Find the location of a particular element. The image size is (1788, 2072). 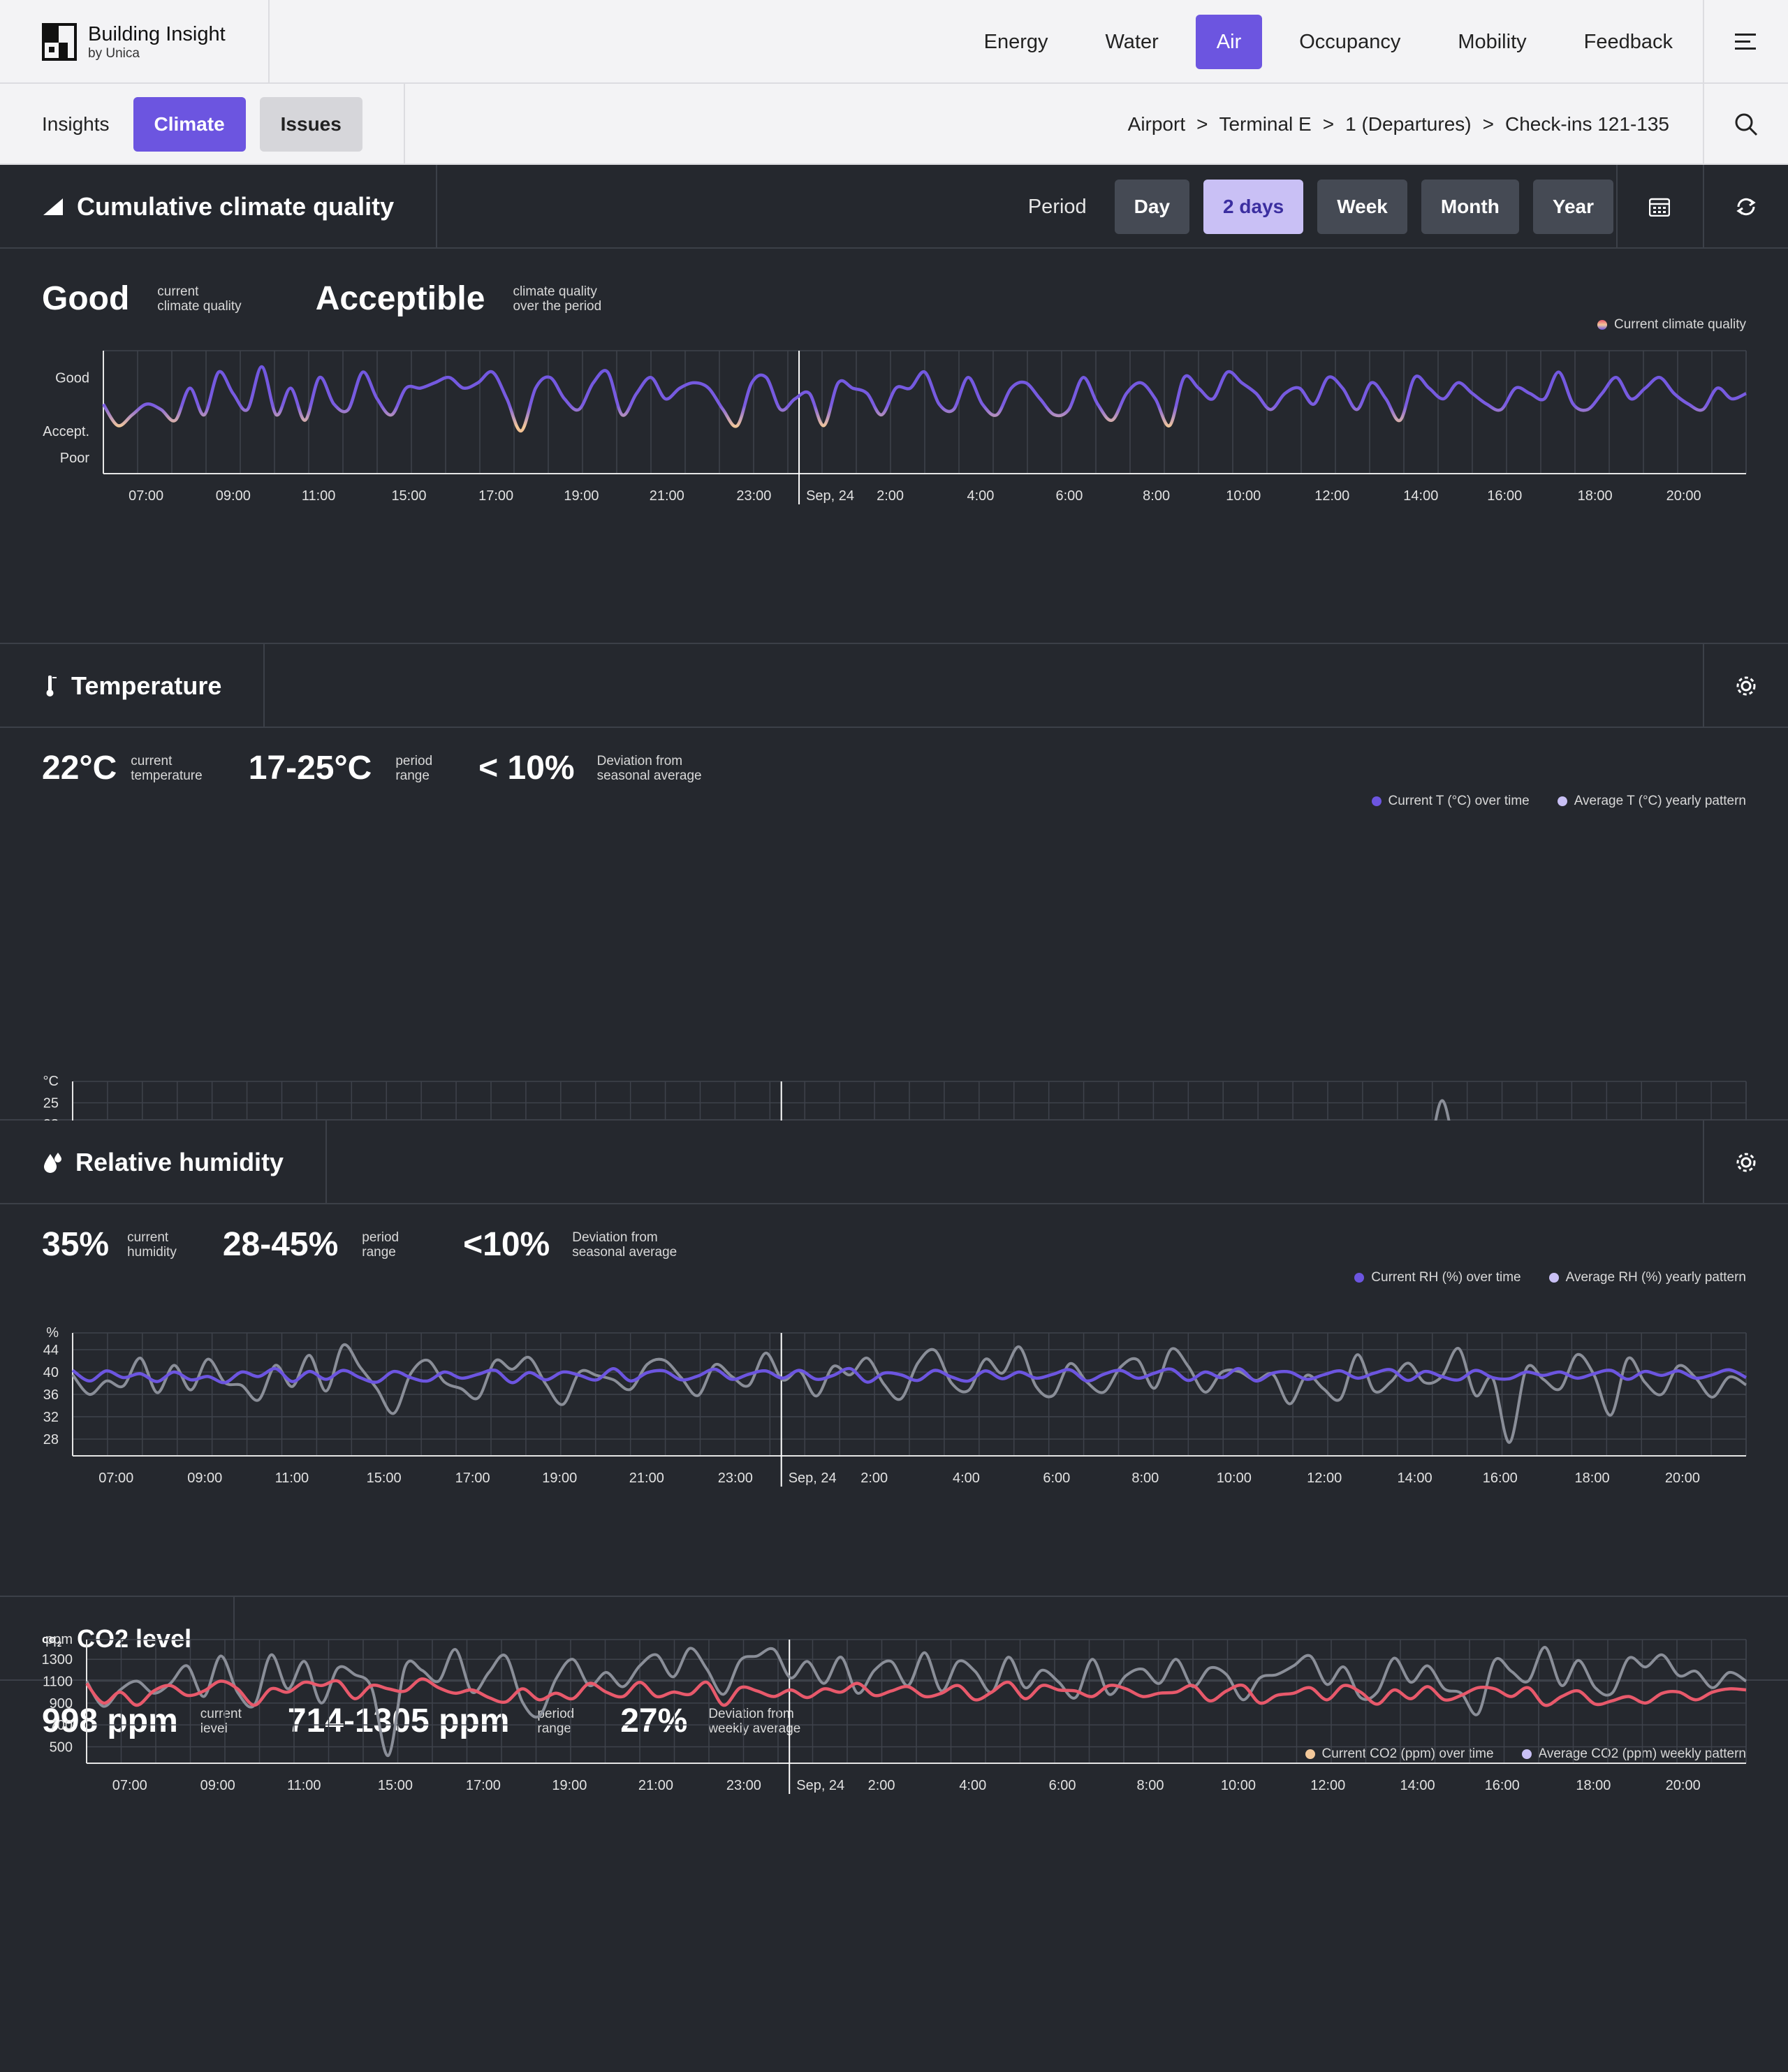

y-tick-label: Poor is located at coordinates (75, 459).